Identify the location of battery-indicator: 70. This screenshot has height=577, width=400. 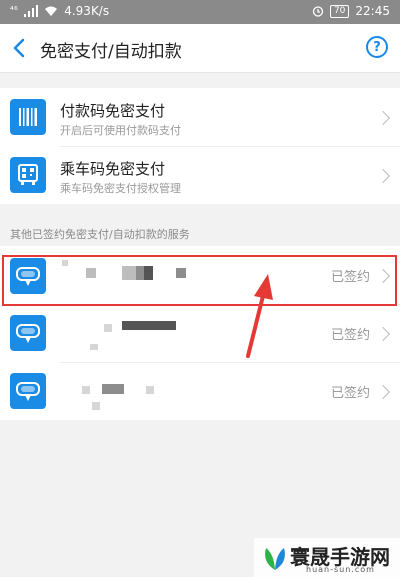
(339, 11).